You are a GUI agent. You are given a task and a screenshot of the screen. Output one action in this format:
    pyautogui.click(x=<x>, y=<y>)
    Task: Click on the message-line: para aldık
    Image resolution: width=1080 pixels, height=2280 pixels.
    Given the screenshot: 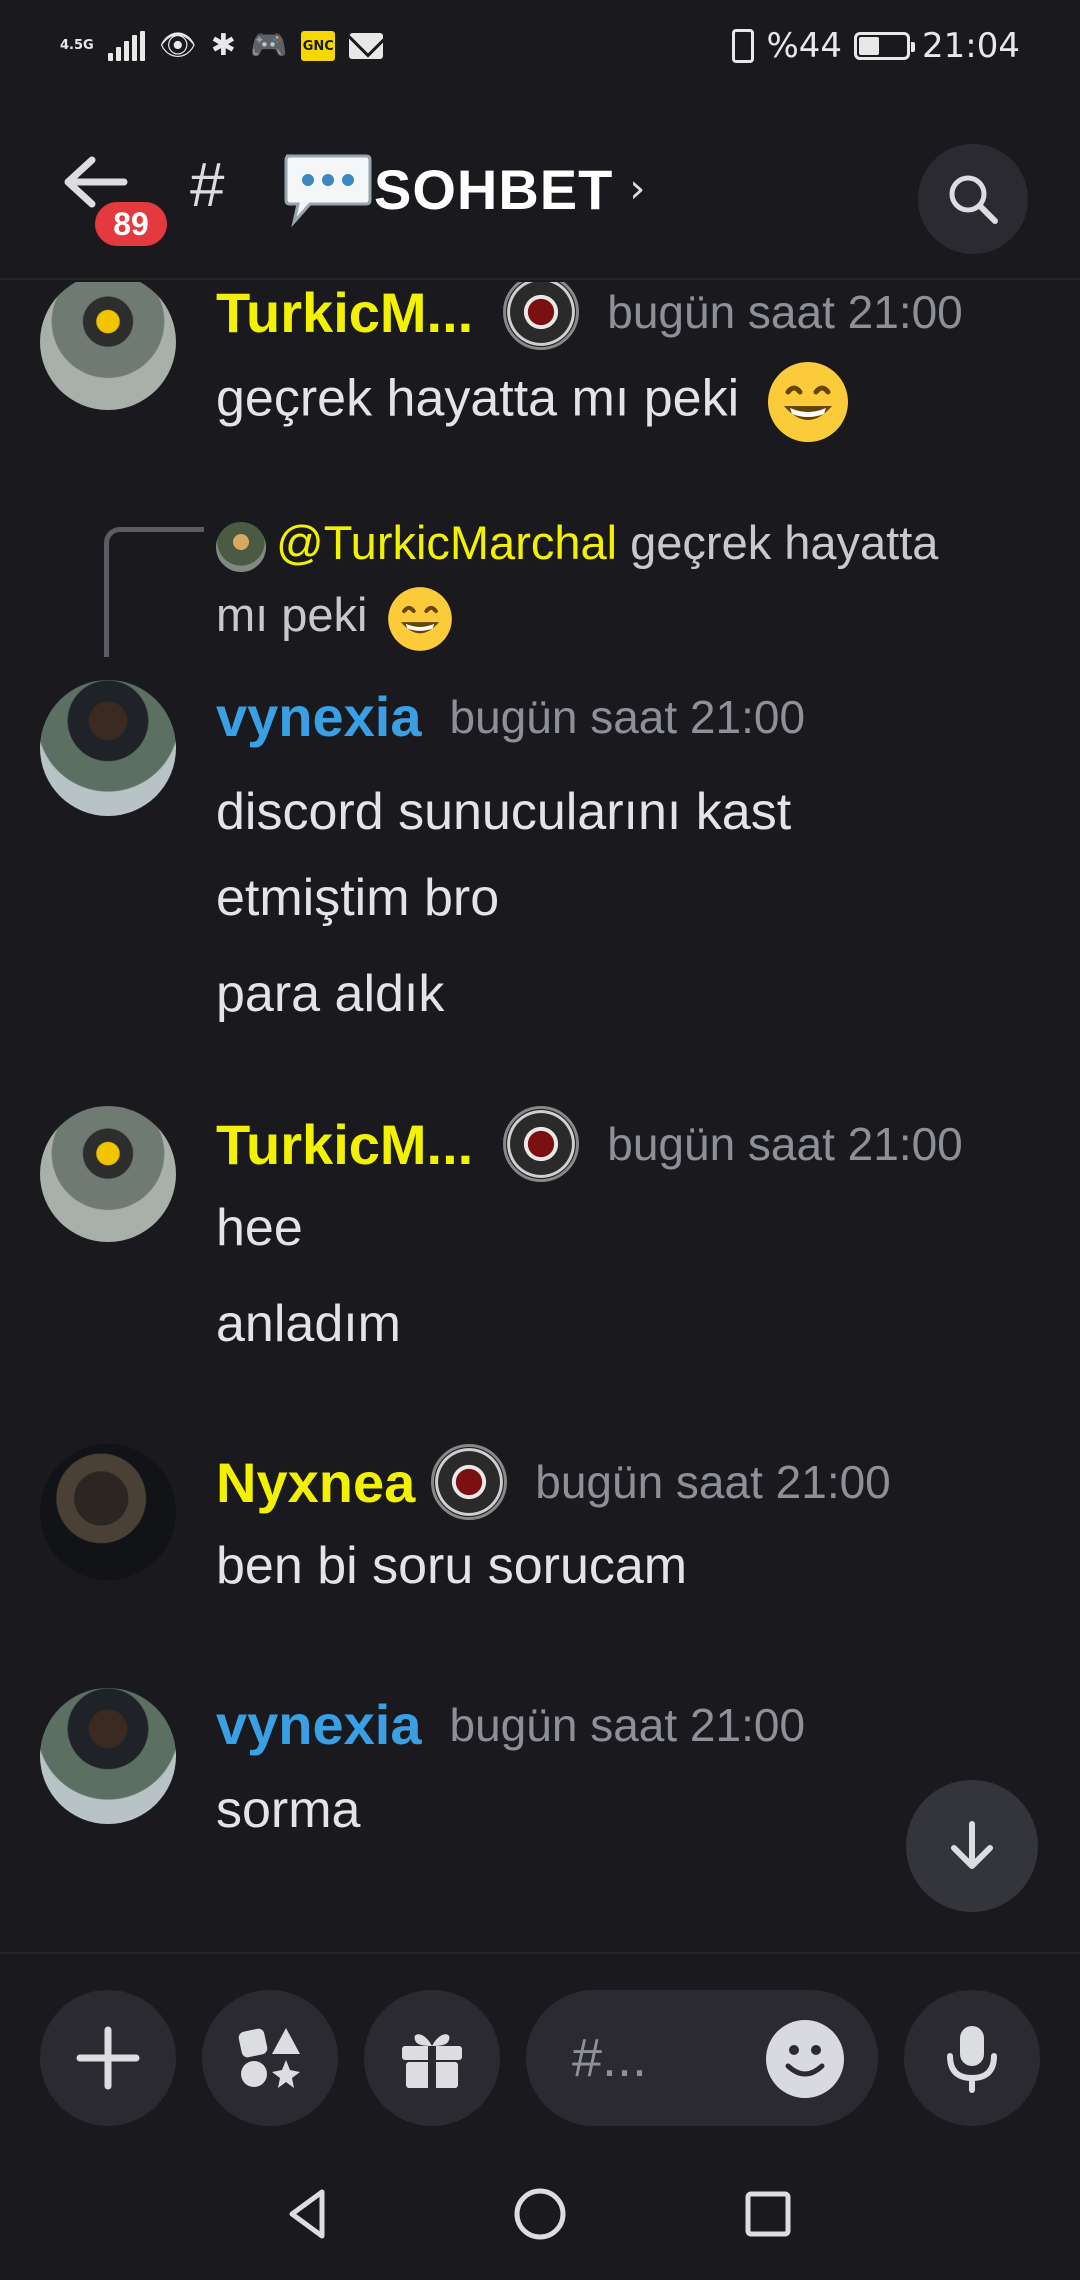 What is the action you would take?
    pyautogui.click(x=330, y=994)
    